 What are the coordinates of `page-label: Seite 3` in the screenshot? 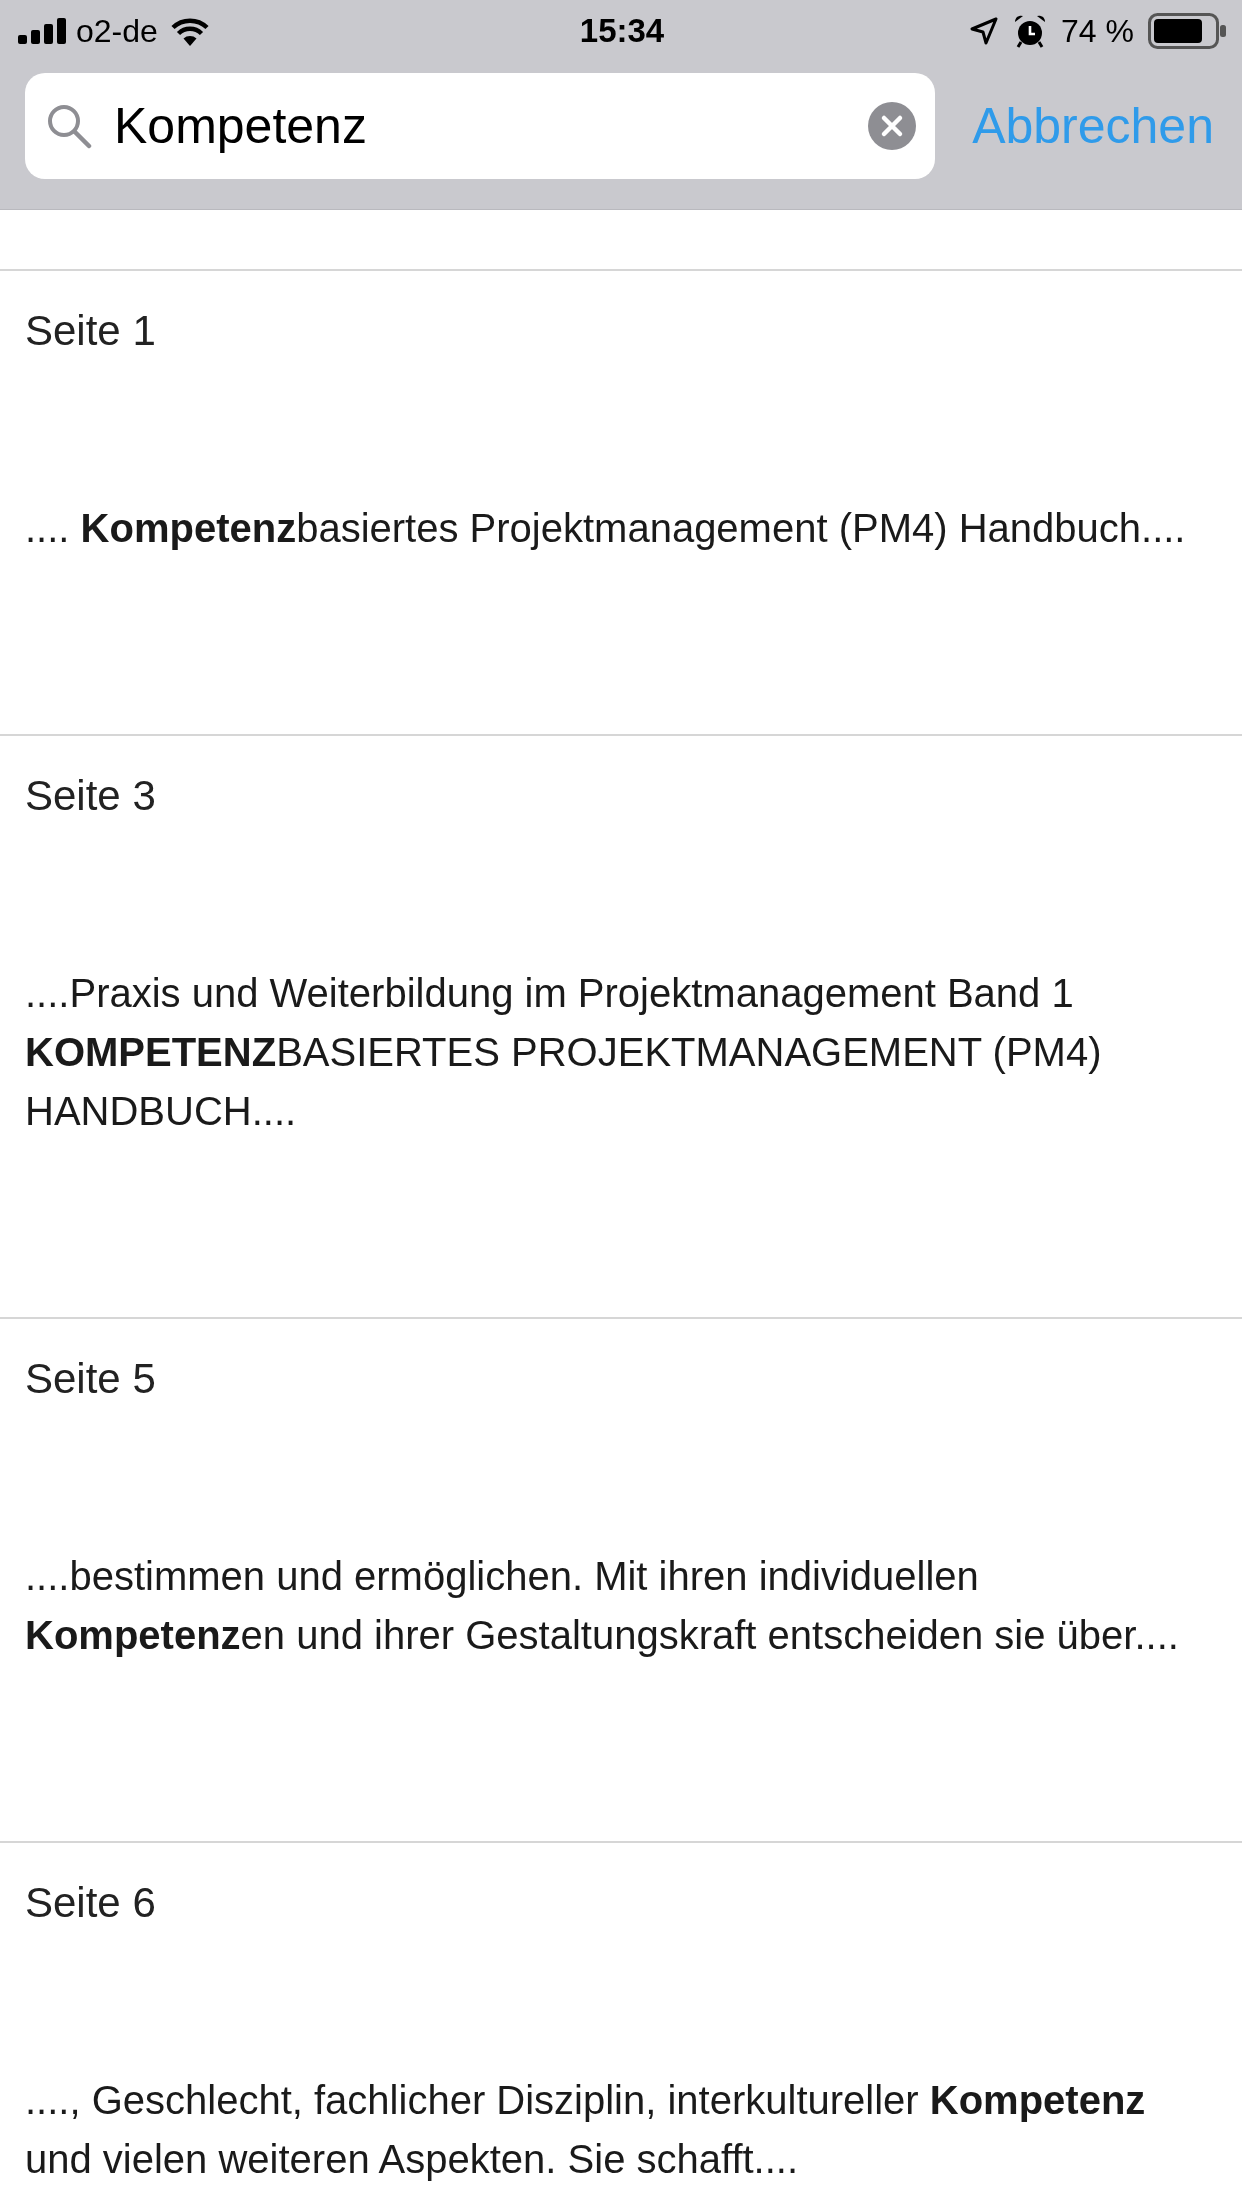 It's located at (91, 796).